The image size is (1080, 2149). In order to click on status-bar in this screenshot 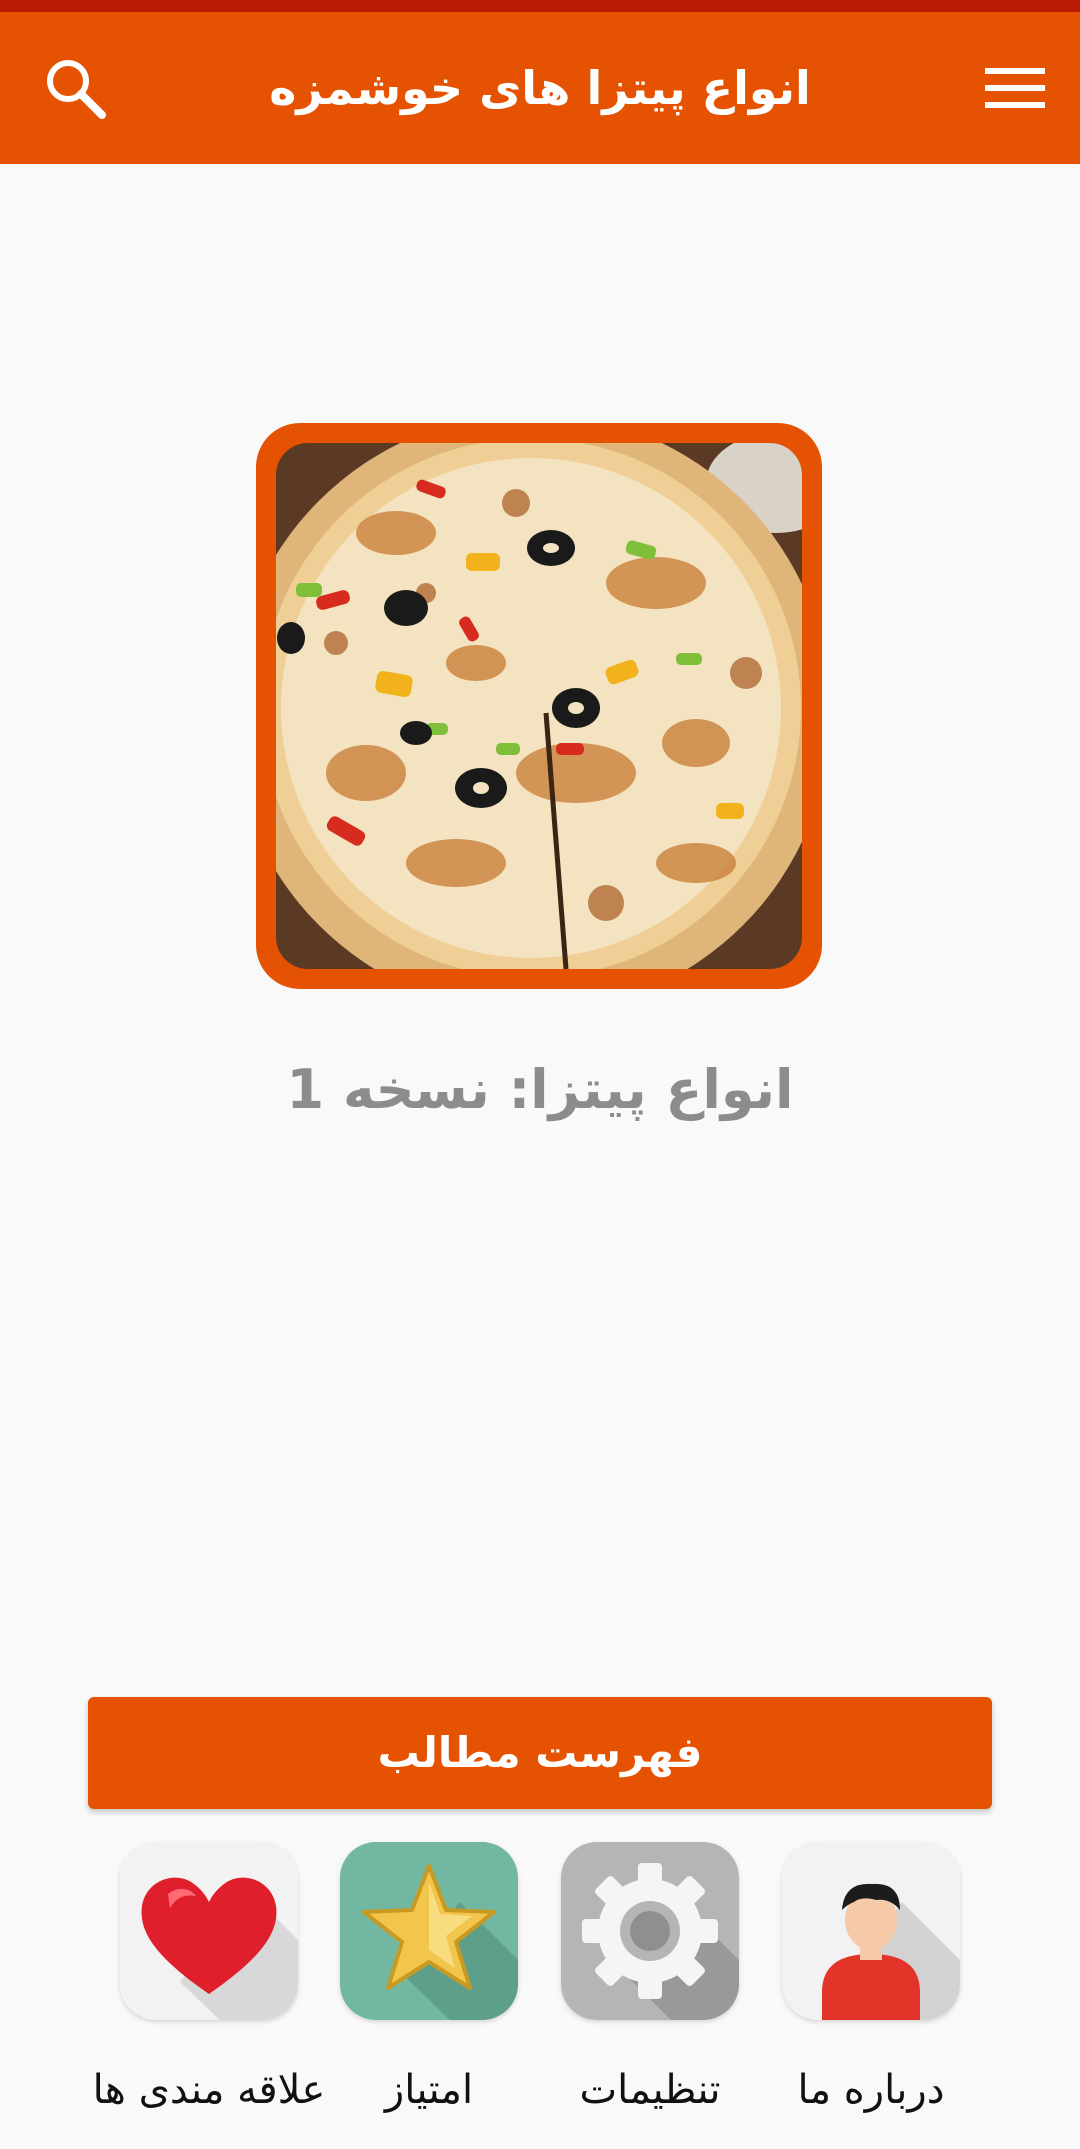, I will do `click(540, 6)`.